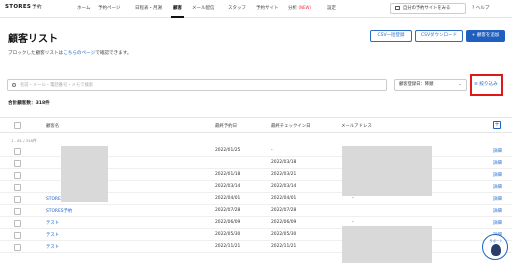  I want to click on filter-button: ≡ 絞り込み, so click(486, 84).